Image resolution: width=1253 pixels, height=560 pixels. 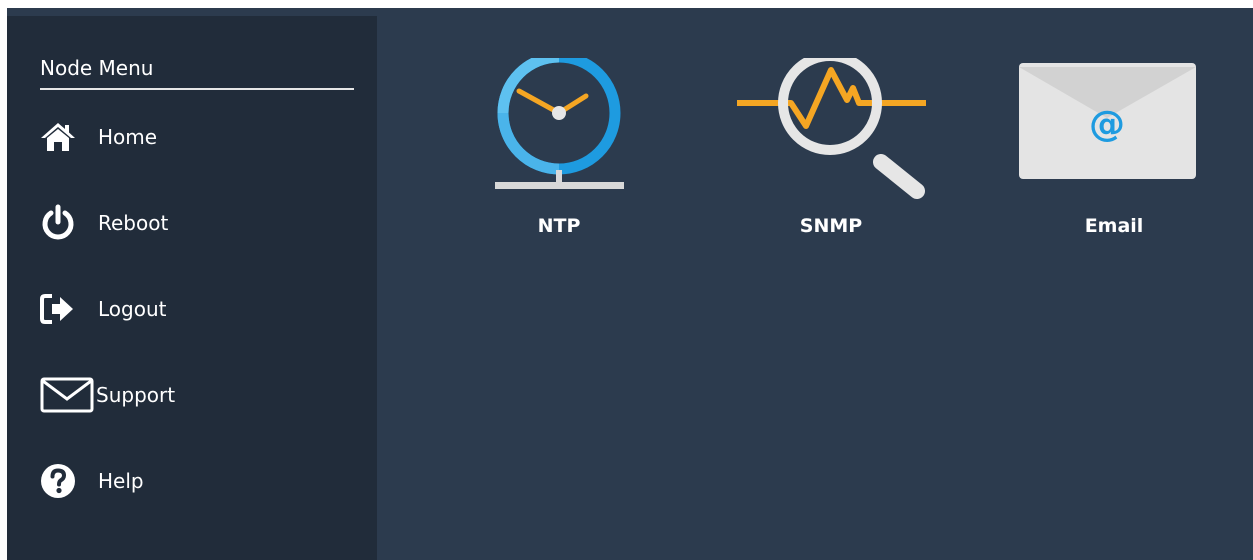 I want to click on sidebar-item-help: Help, so click(x=190, y=481).